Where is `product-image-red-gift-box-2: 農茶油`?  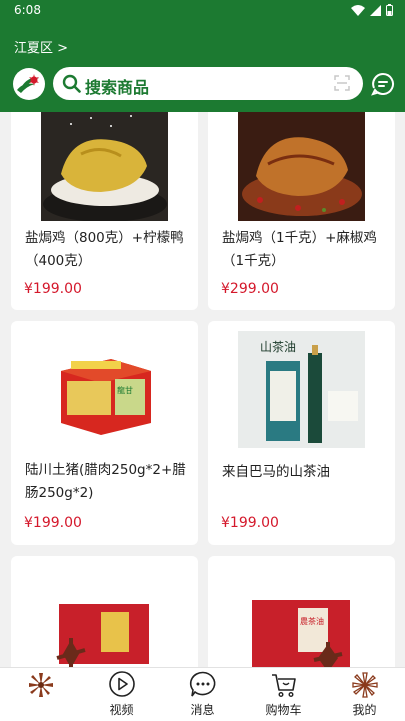 product-image-red-gift-box-2: 農茶油 is located at coordinates (301, 620).